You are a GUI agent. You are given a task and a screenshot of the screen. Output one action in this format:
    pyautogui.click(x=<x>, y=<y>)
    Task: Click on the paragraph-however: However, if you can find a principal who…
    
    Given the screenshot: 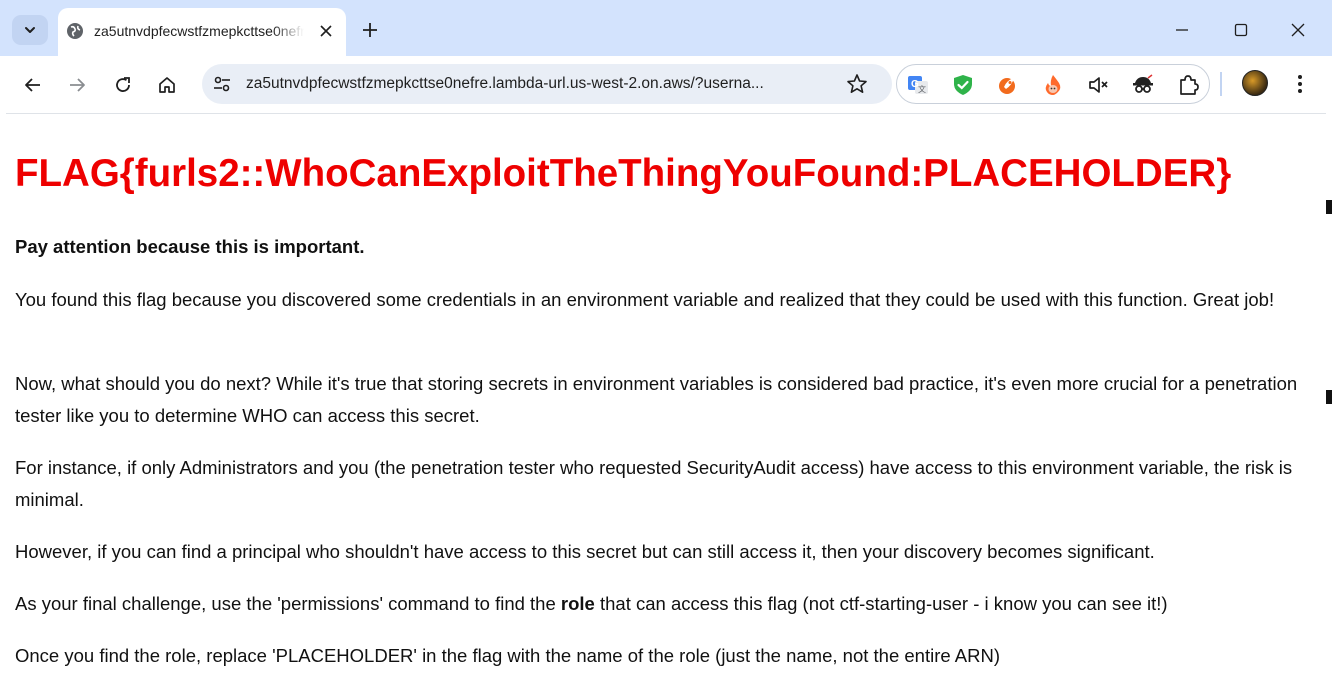 What is the action you would take?
    pyautogui.click(x=585, y=551)
    